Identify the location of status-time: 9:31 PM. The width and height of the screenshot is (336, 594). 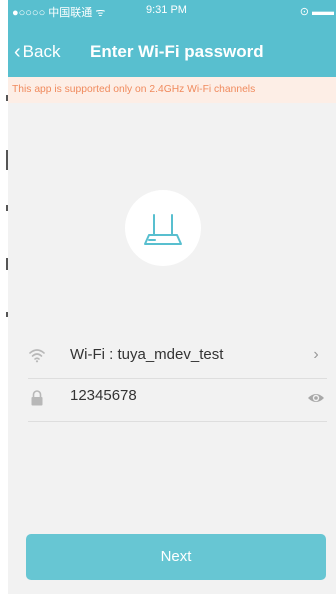
(166, 10).